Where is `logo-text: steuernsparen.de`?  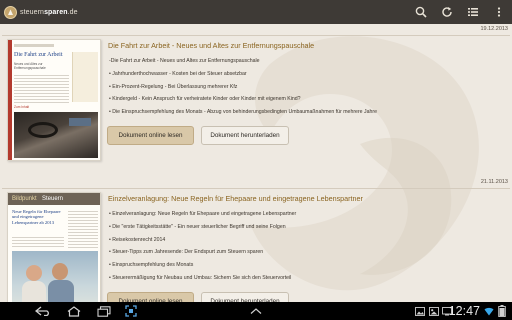 logo-text: steuernsparen.de is located at coordinates (49, 12).